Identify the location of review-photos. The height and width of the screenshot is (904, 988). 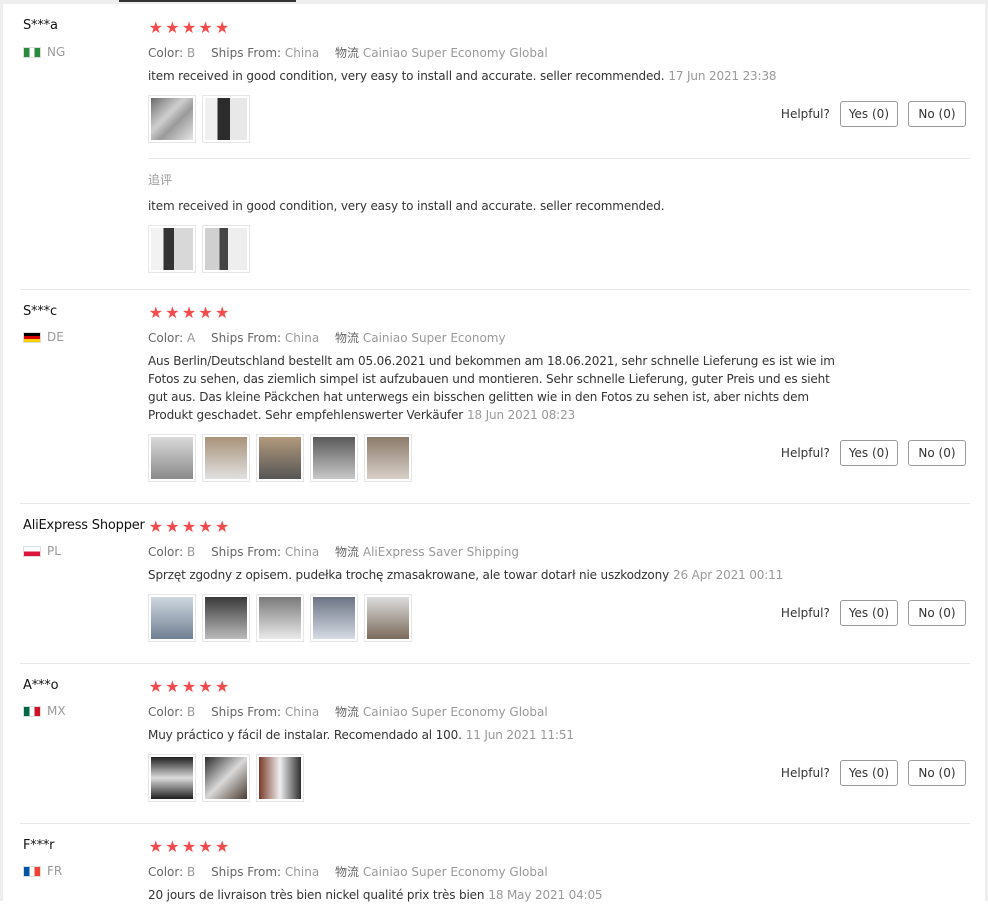
(280, 458).